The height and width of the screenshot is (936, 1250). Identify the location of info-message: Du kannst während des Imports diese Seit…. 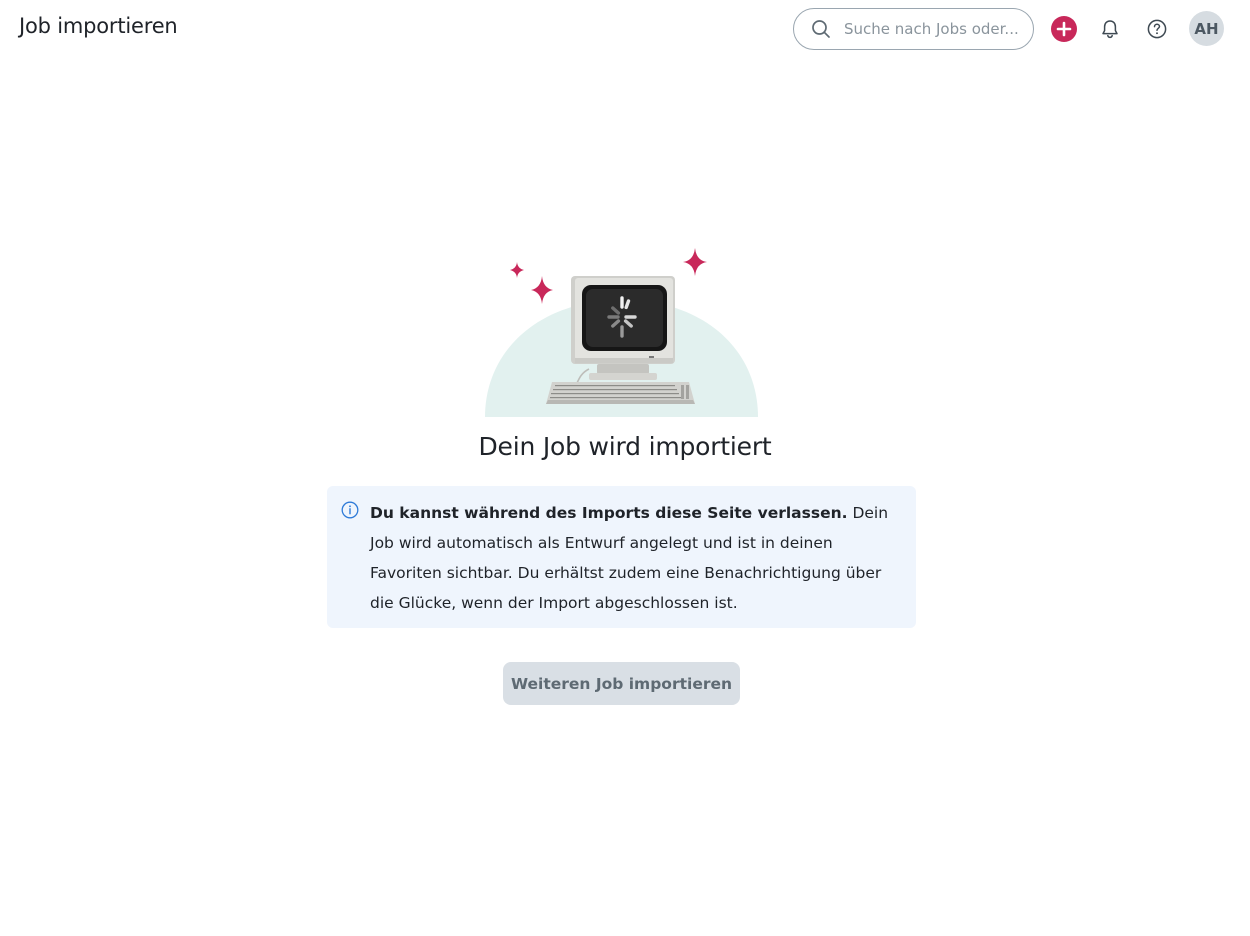
(636, 558).